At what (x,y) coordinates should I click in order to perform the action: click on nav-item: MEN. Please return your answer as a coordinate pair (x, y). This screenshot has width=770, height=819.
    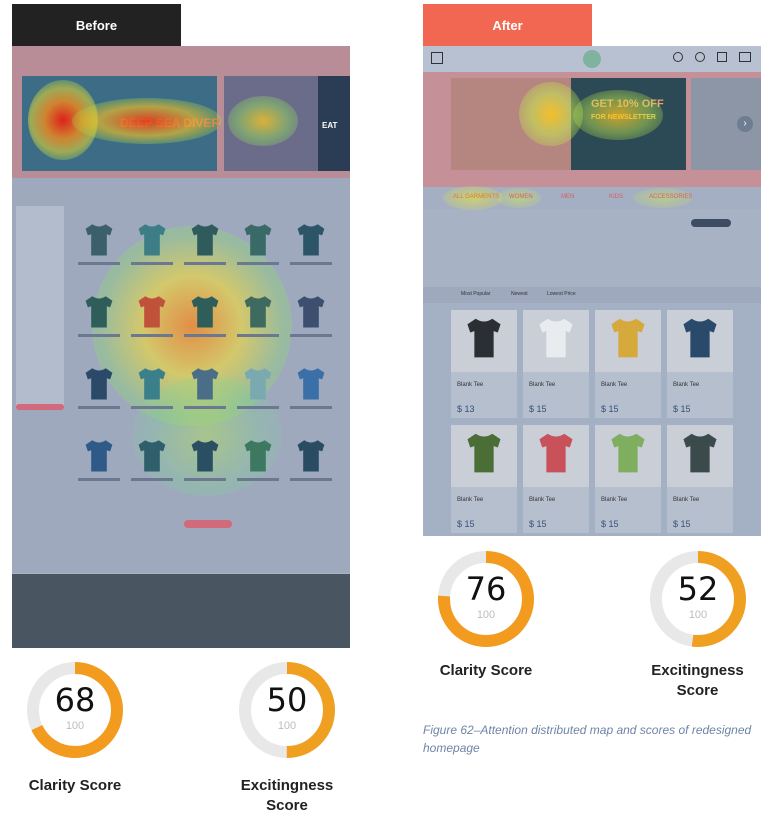
    Looking at the image, I should click on (567, 197).